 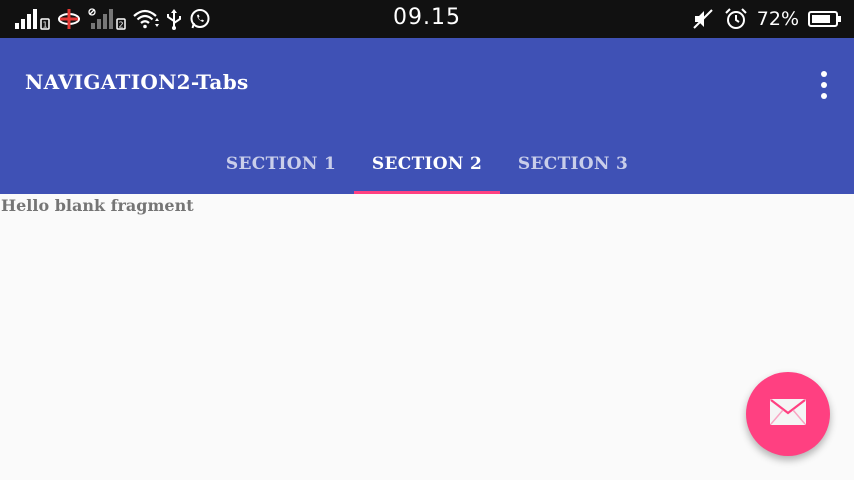 I want to click on tab-section-2: SECTION 2, so click(x=427, y=164).